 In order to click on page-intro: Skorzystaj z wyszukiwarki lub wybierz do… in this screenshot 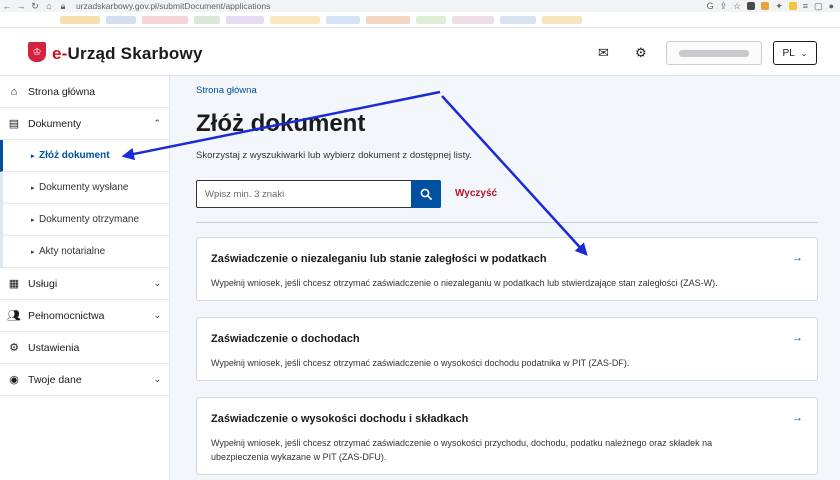, I will do `click(334, 155)`.